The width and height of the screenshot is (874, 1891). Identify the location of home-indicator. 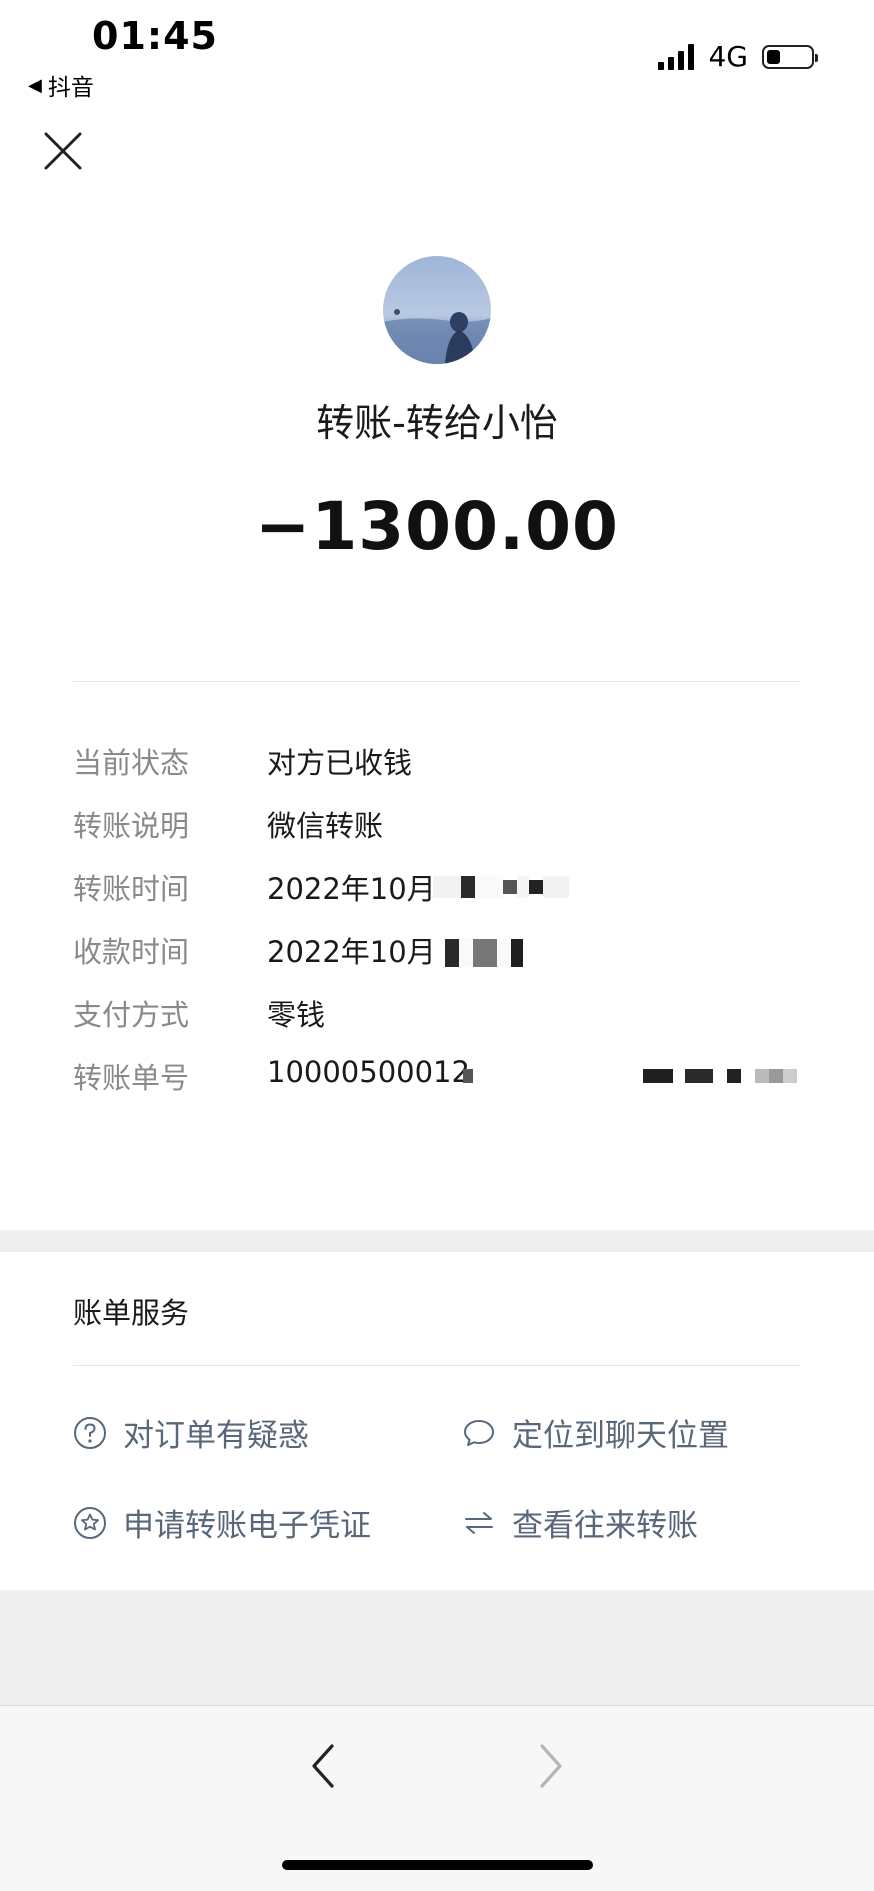
(437, 1865).